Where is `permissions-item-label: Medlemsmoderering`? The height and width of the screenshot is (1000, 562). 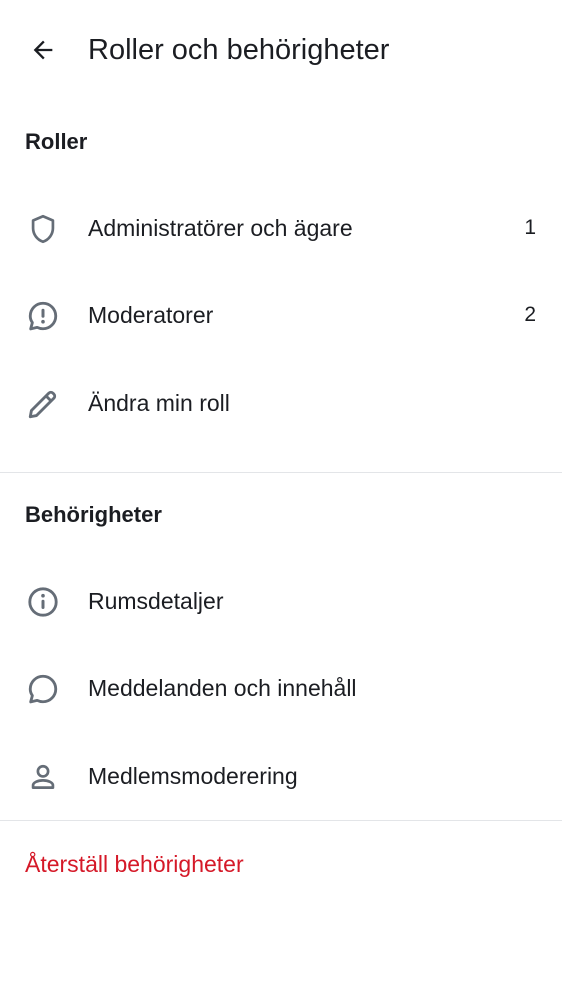
permissions-item-label: Medlemsmoderering is located at coordinates (193, 776).